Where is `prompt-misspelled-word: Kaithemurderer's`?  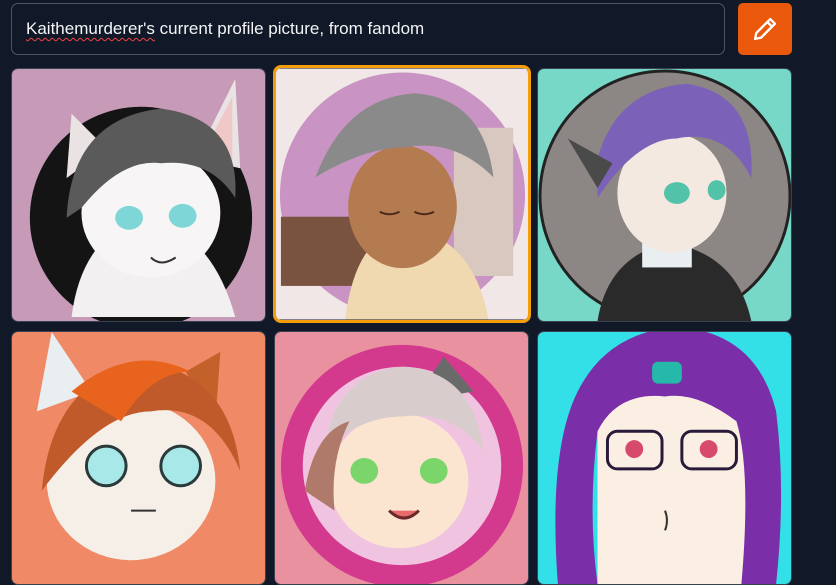 prompt-misspelled-word: Kaithemurderer's is located at coordinates (90, 28).